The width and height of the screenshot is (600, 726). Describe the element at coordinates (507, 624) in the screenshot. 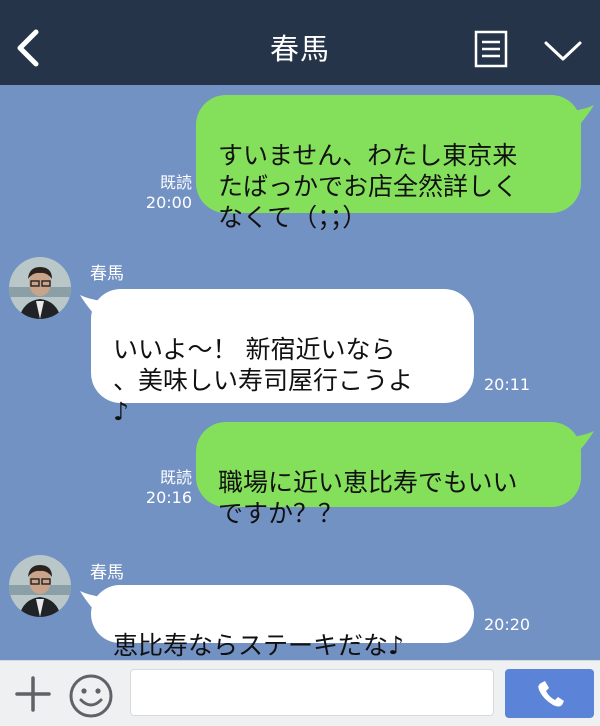

I see `message-time: 20:20` at that location.